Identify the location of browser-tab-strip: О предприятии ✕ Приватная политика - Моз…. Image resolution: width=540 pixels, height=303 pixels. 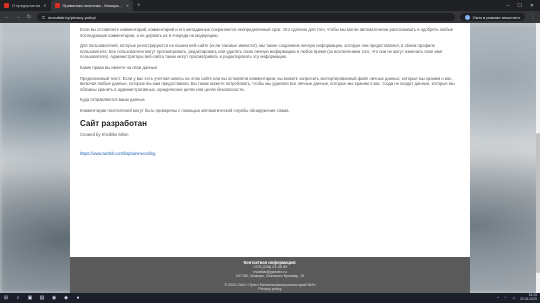
(270, 5).